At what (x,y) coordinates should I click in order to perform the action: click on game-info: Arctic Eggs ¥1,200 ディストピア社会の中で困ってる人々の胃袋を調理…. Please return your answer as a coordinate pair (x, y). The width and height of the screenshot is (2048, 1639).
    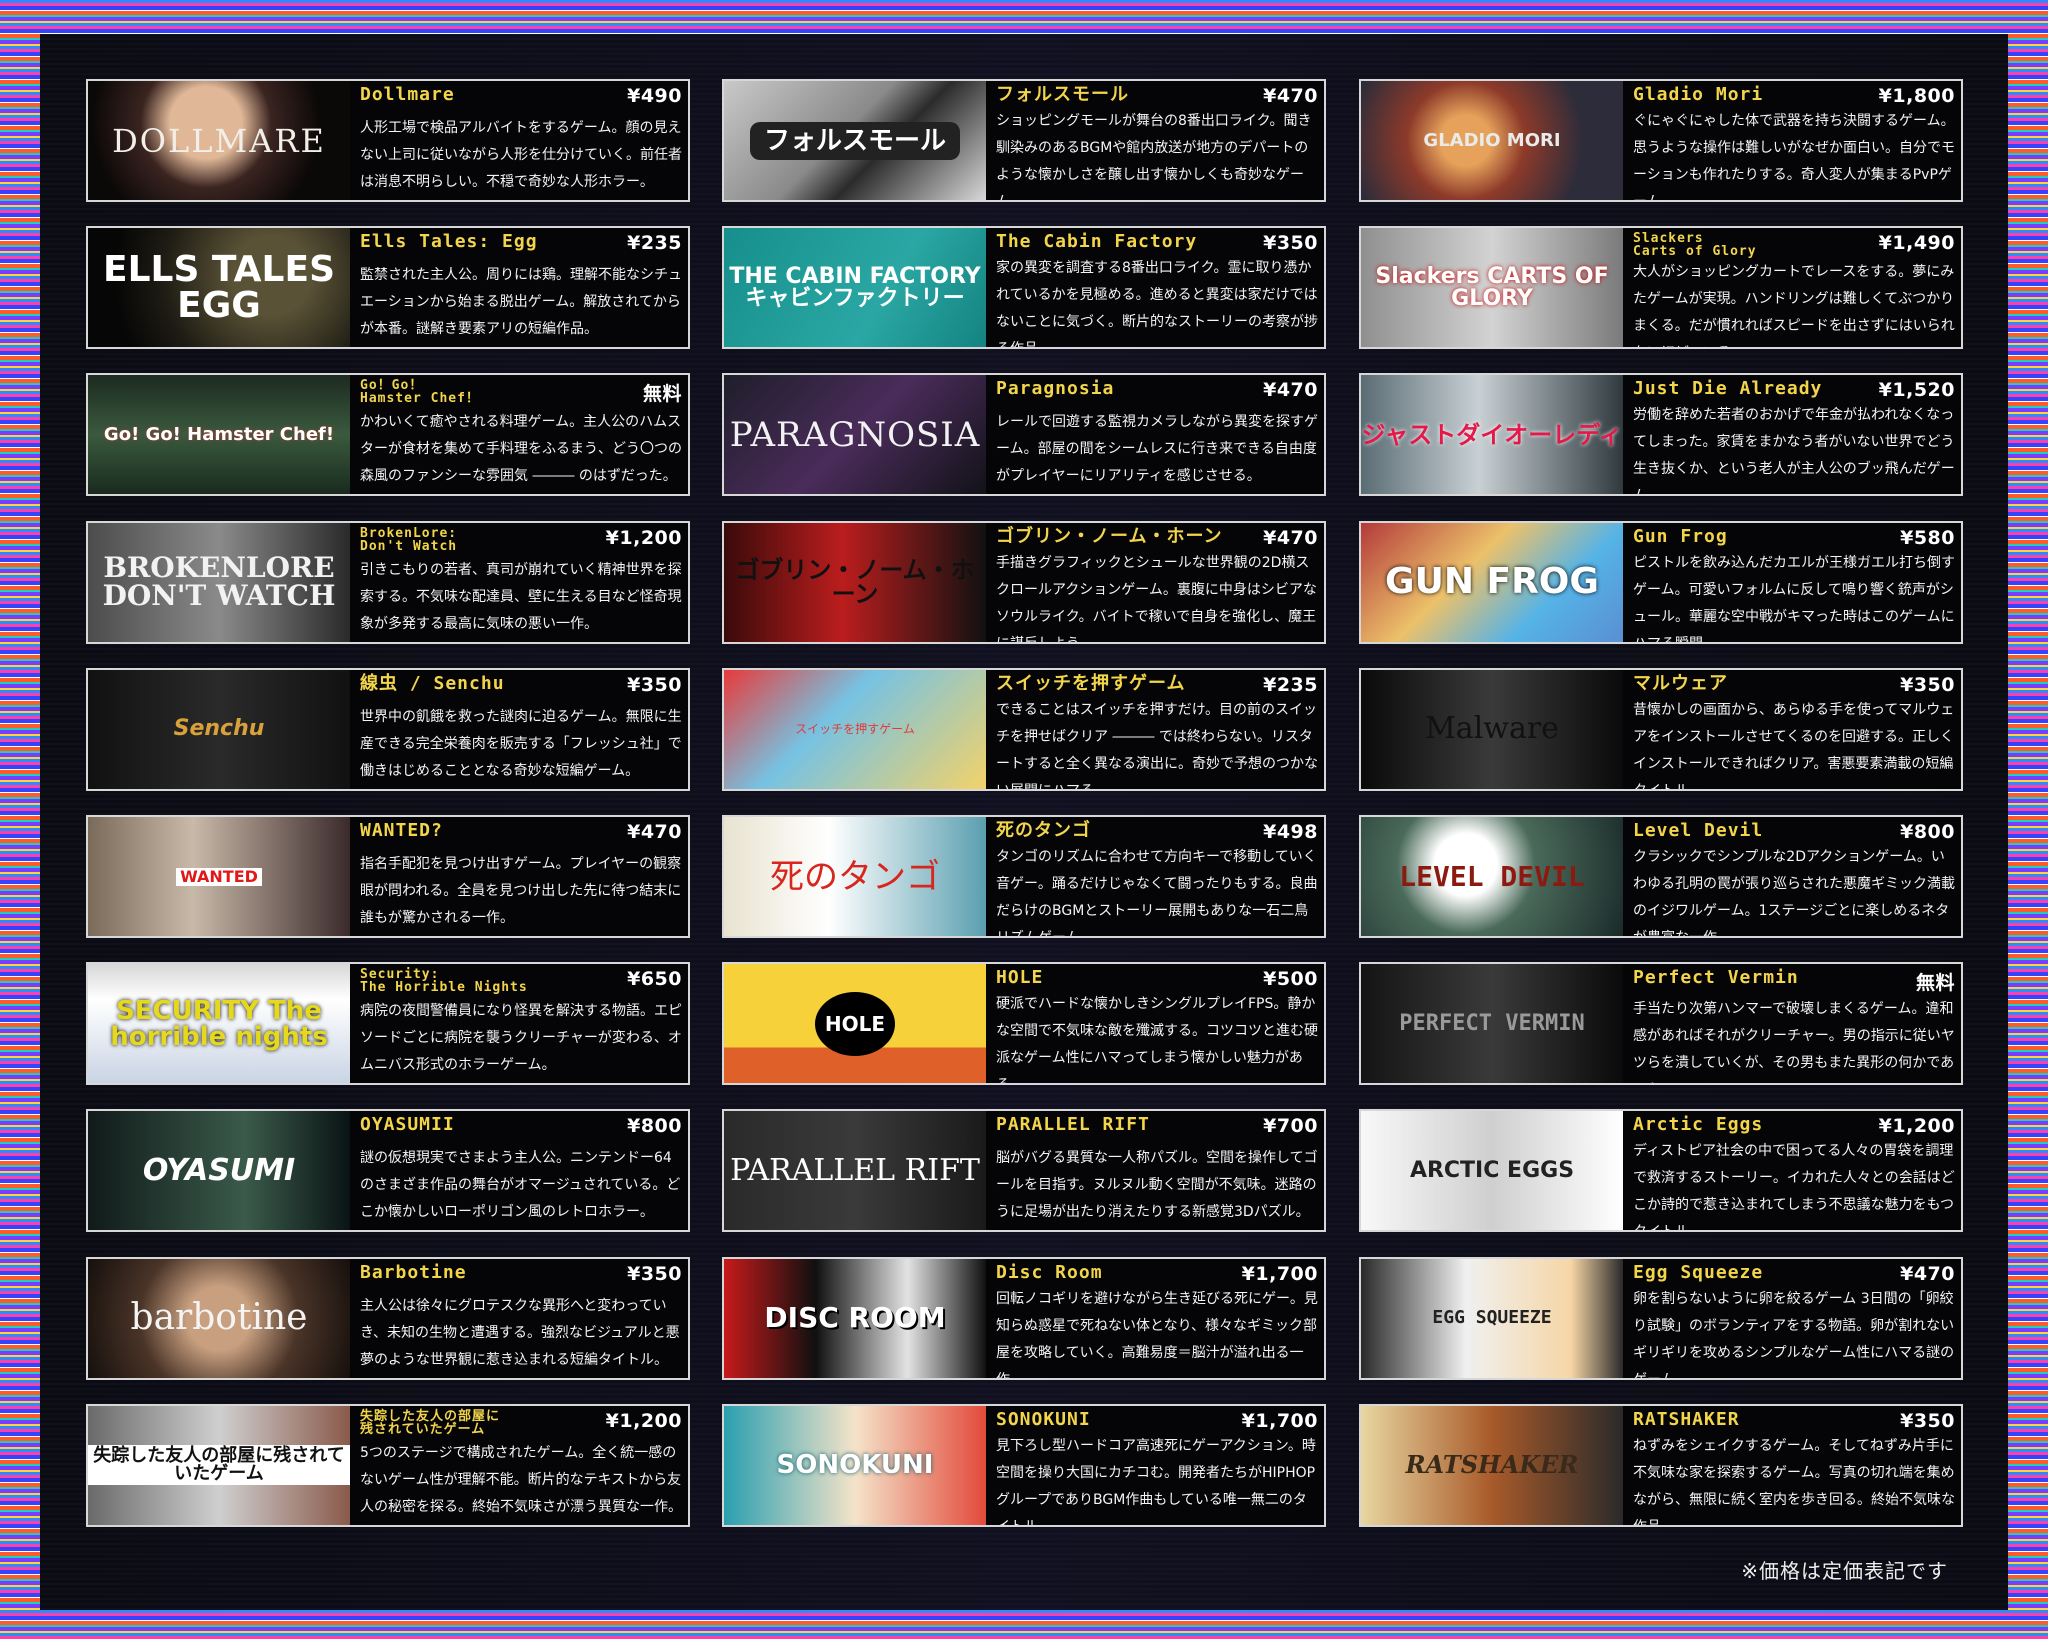
    Looking at the image, I should click on (1792, 1170).